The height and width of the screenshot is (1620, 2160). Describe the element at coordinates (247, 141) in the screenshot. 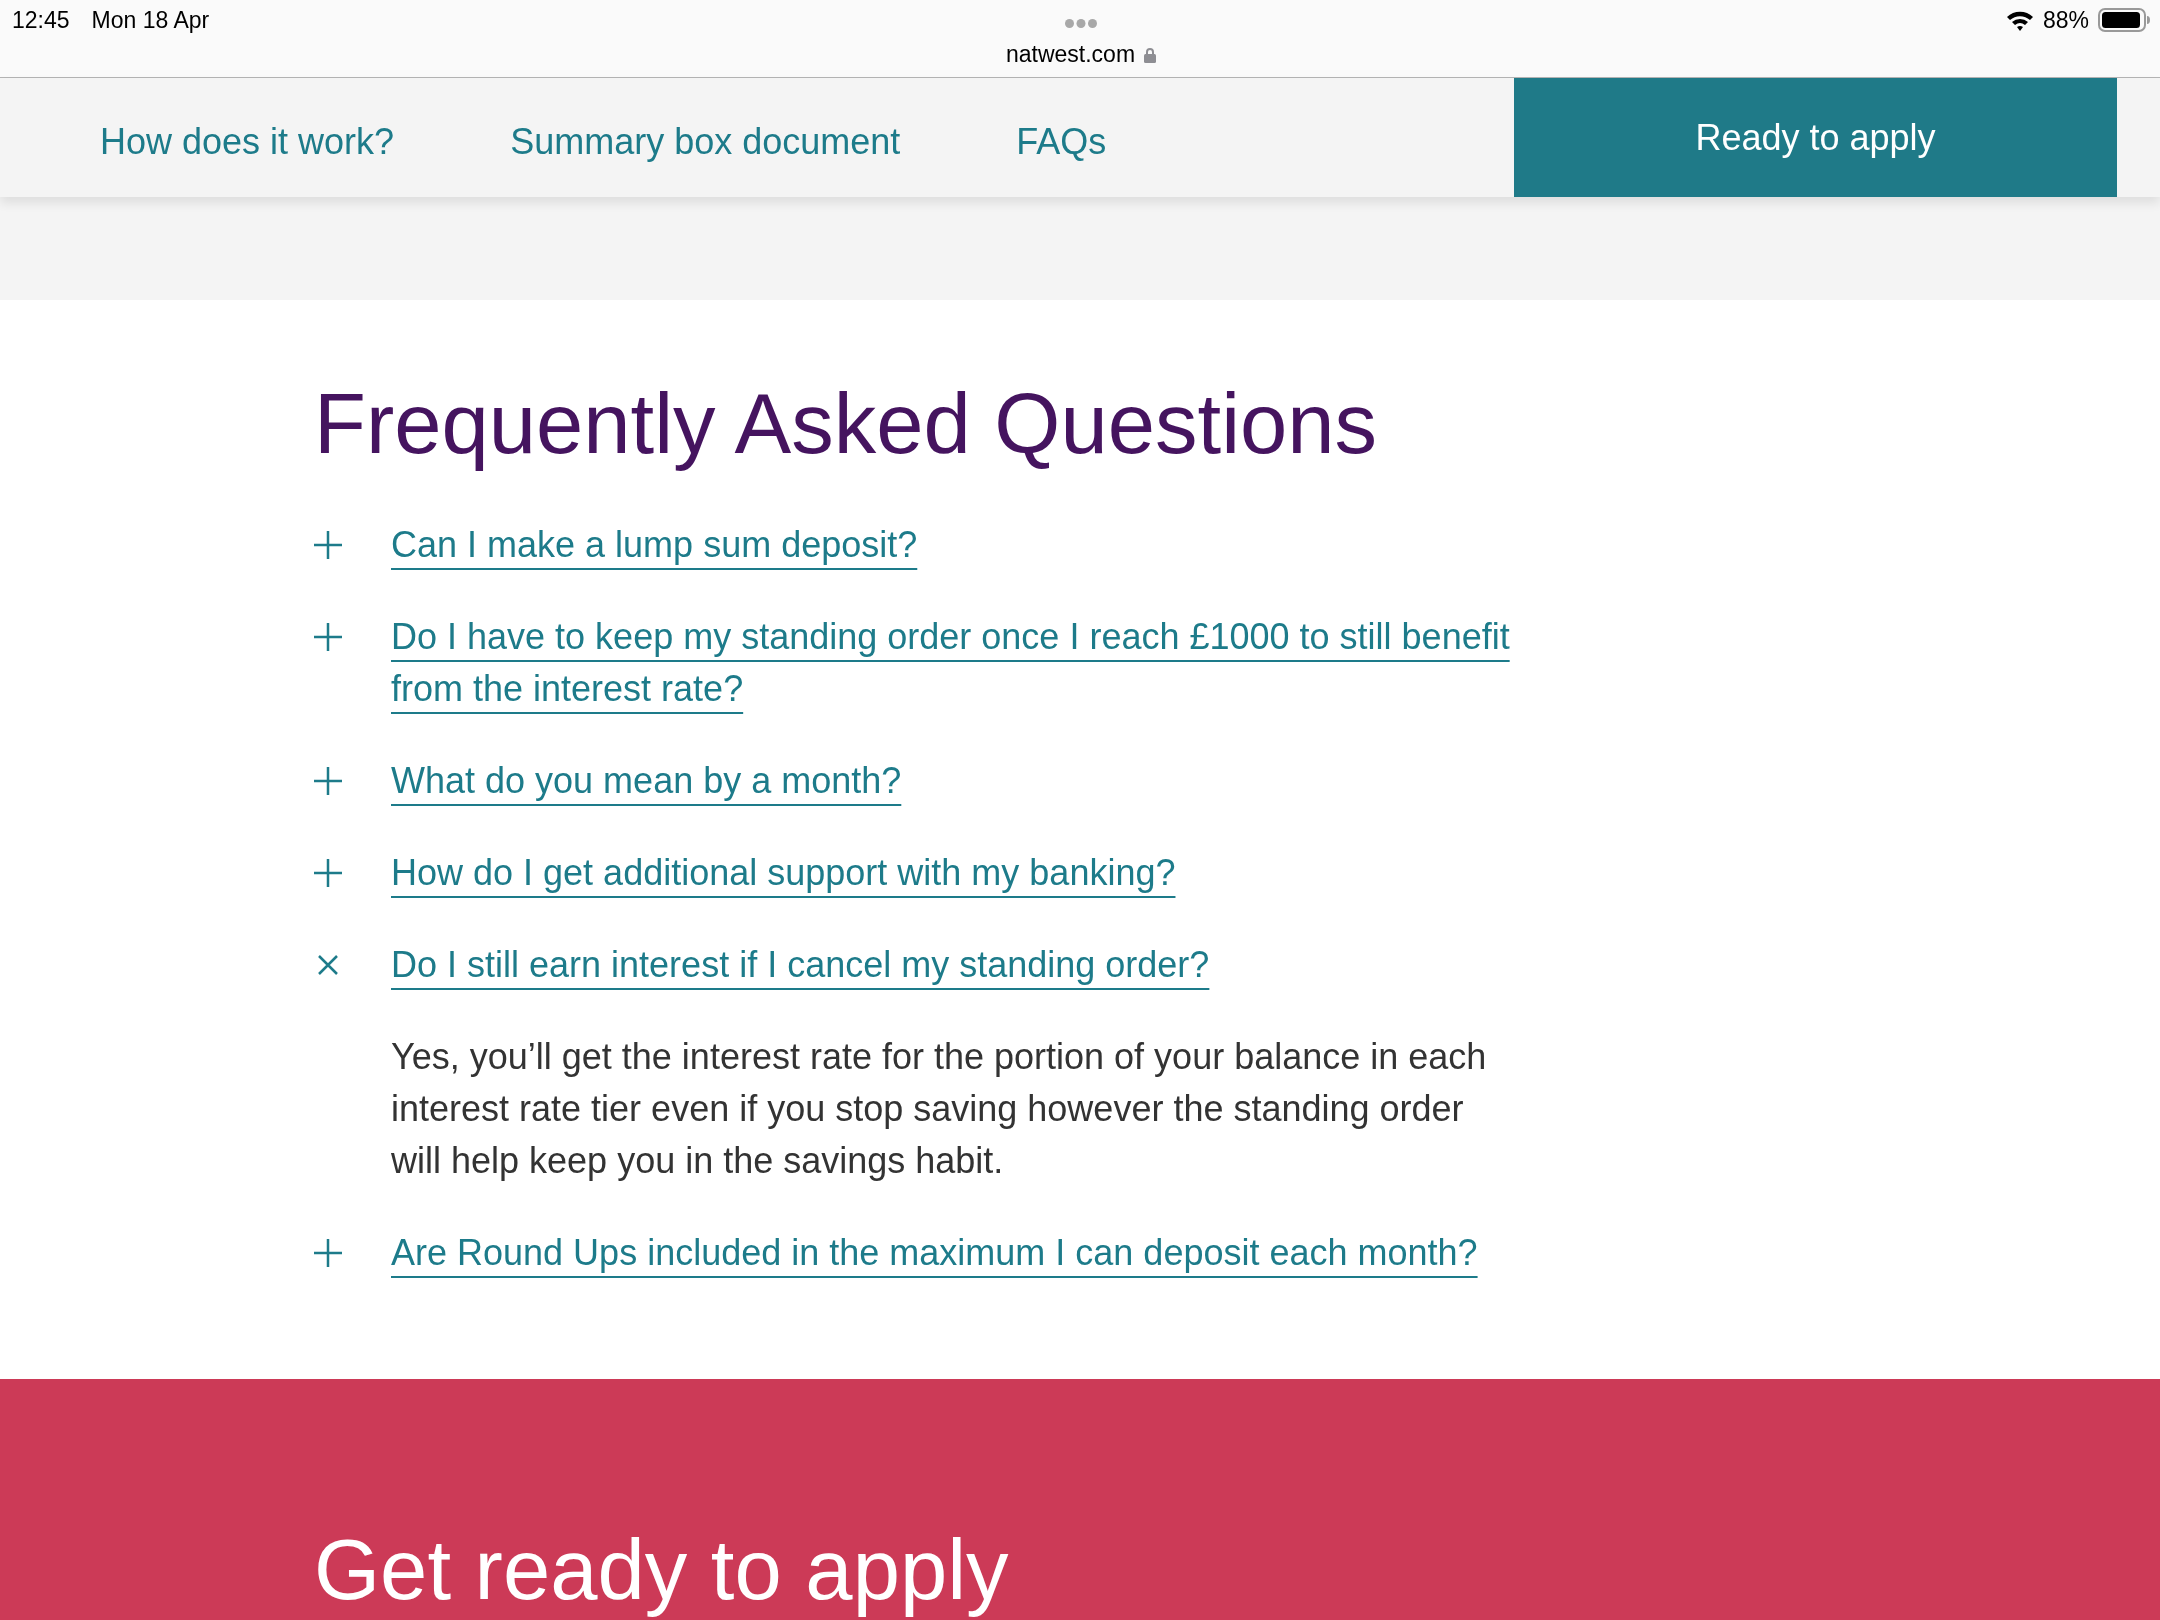

I see `nav-link: How does it work?` at that location.